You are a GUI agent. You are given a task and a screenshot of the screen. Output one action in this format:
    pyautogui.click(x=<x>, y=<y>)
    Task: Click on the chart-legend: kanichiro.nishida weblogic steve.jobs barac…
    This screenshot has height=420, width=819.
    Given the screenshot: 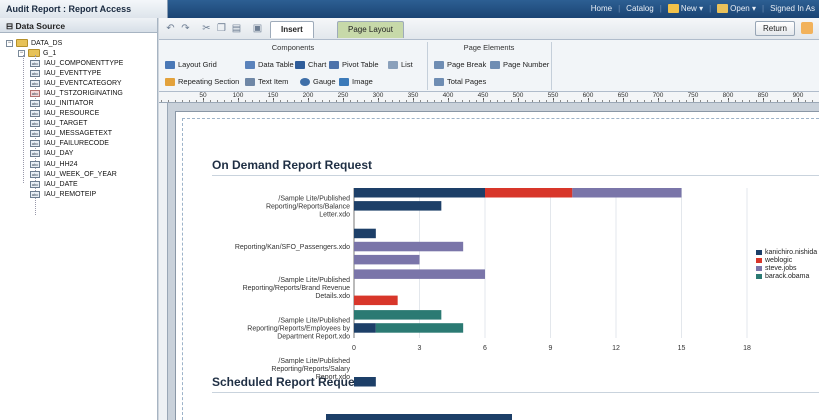 What is the action you would take?
    pyautogui.click(x=786, y=264)
    